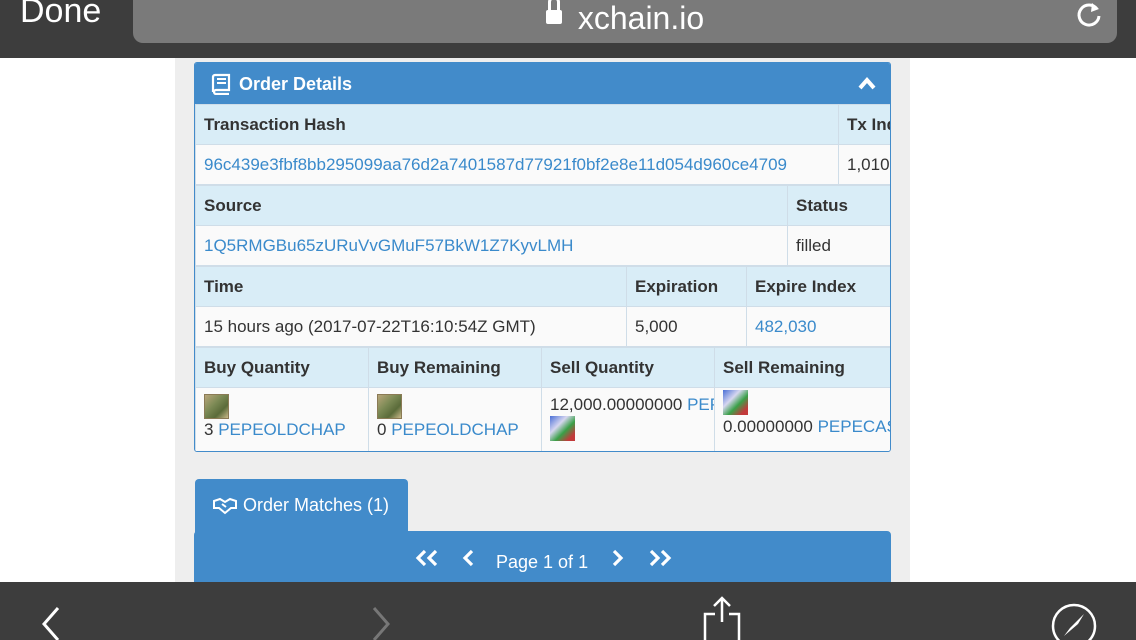 This screenshot has width=1136, height=640. What do you see at coordinates (221, 84) in the screenshot?
I see `book-icon` at bounding box center [221, 84].